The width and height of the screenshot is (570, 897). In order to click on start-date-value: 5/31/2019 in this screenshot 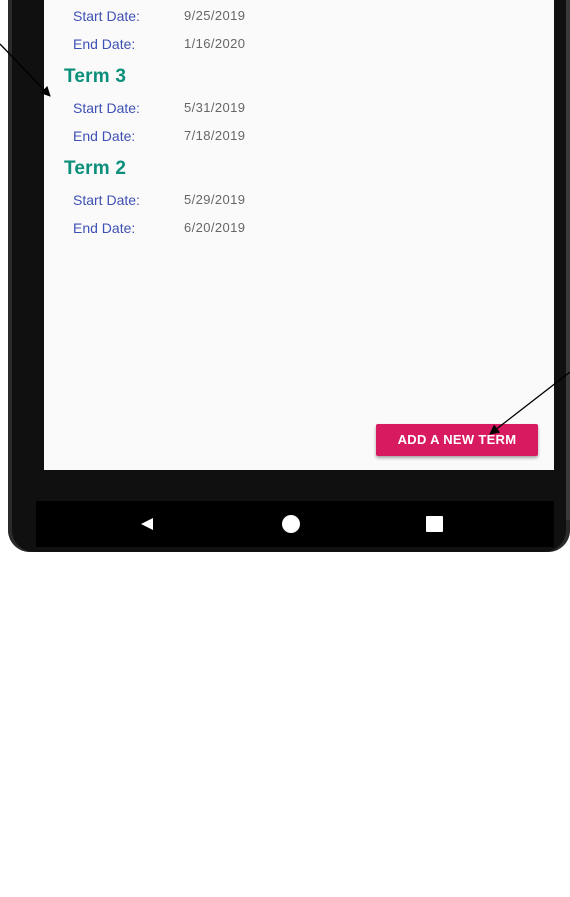, I will do `click(215, 107)`.